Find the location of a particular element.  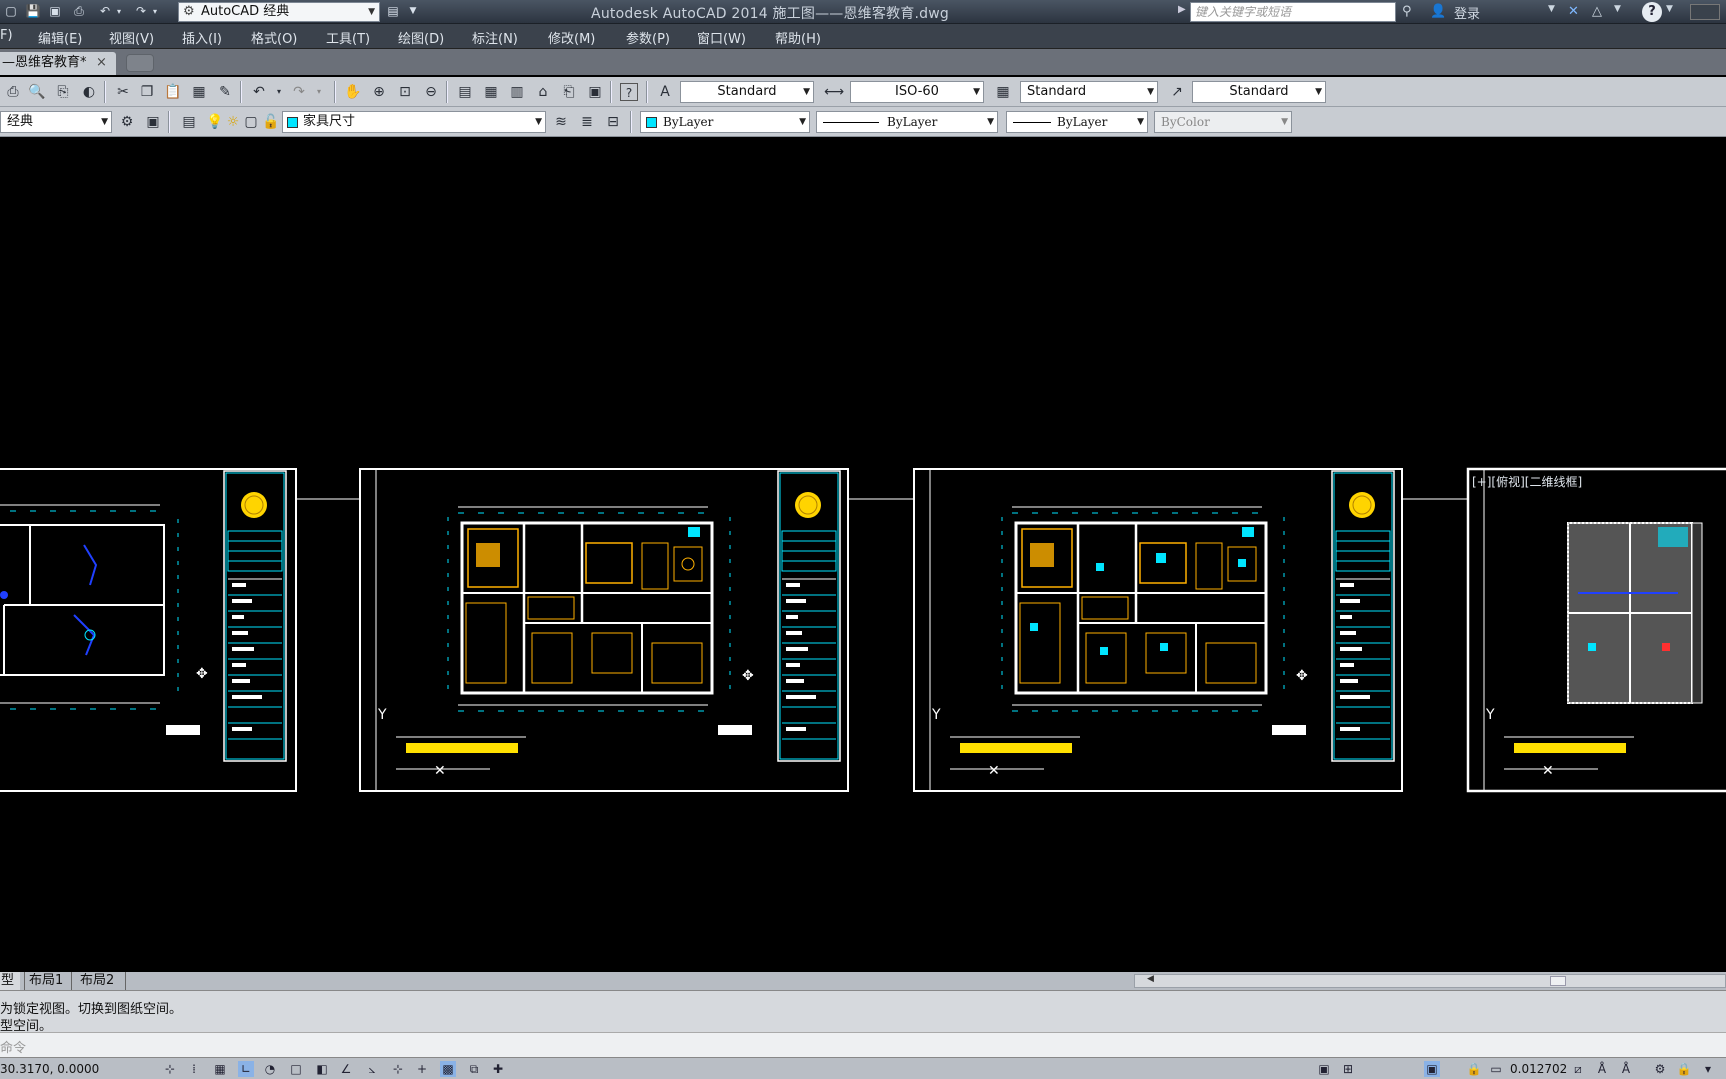

auto-scale-icon: Å is located at coordinates (1626, 1069).